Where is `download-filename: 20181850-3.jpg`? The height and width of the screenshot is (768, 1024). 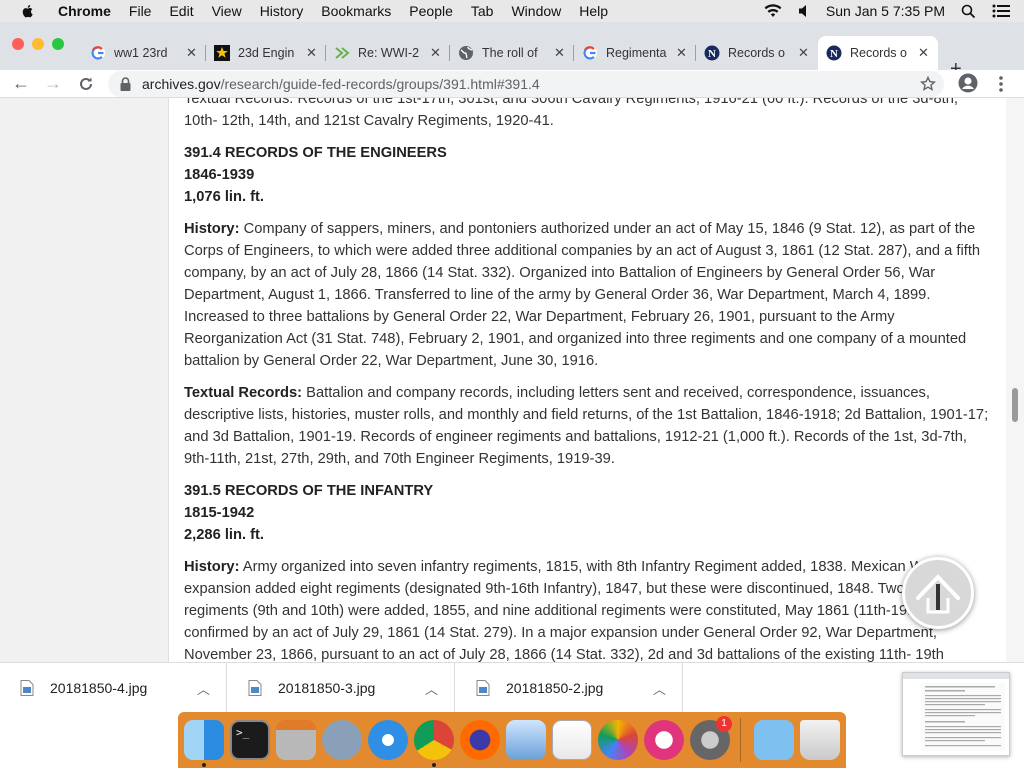 download-filename: 20181850-3.jpg is located at coordinates (327, 688).